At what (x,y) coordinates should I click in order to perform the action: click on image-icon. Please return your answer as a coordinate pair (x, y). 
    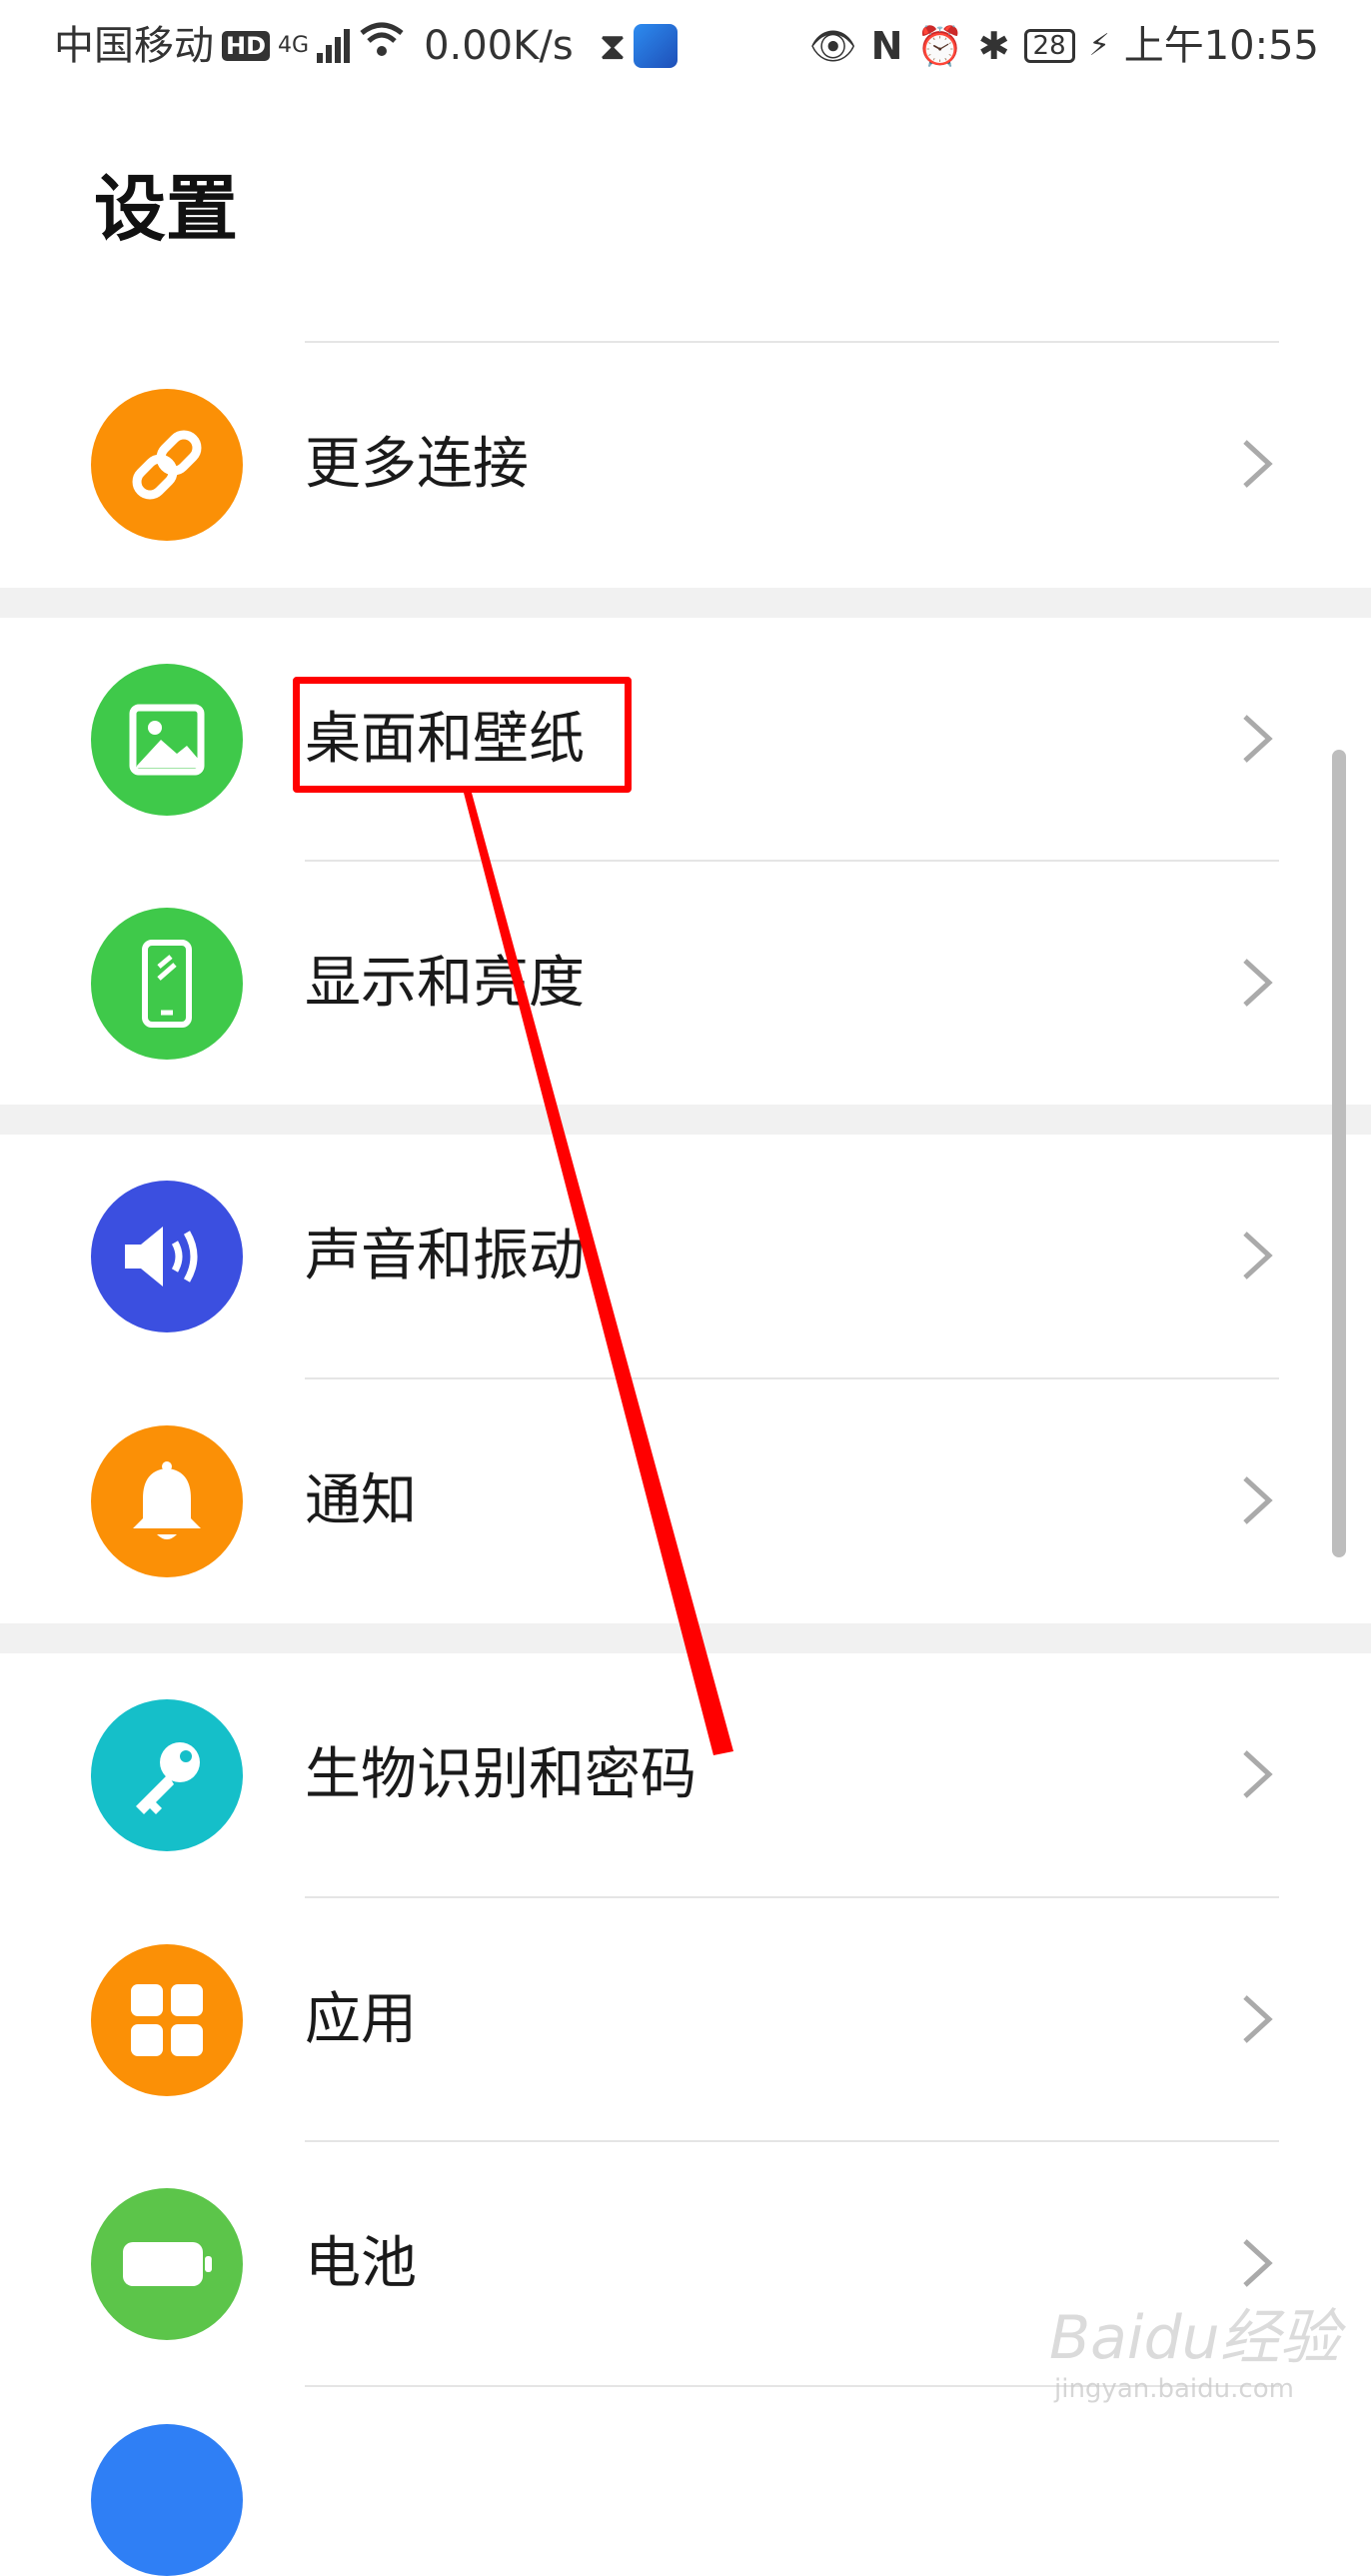
    Looking at the image, I should click on (167, 740).